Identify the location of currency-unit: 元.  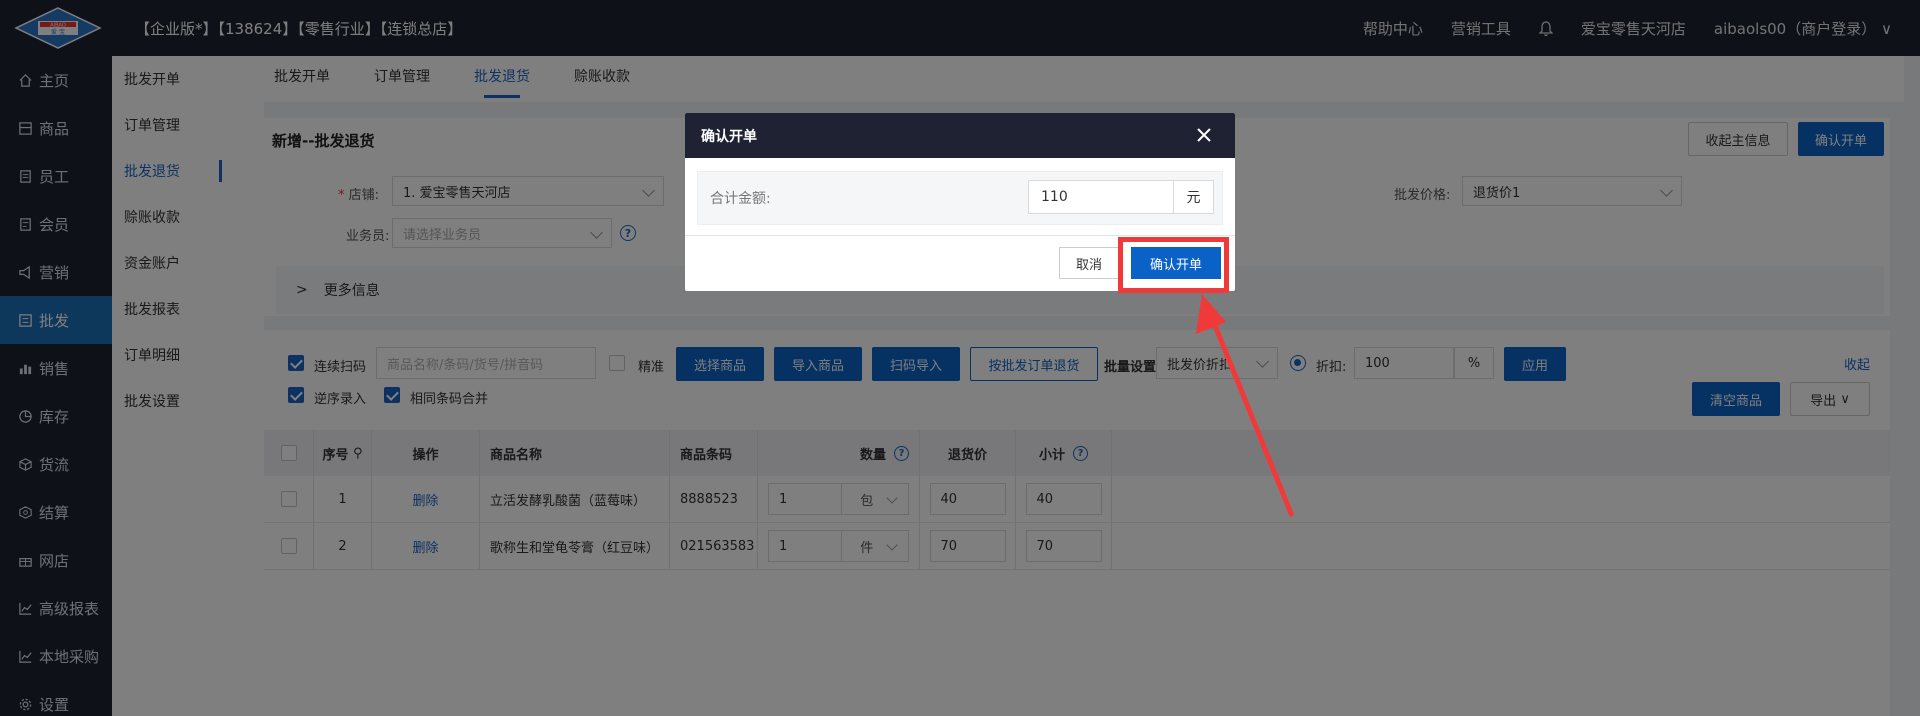
(1194, 197).